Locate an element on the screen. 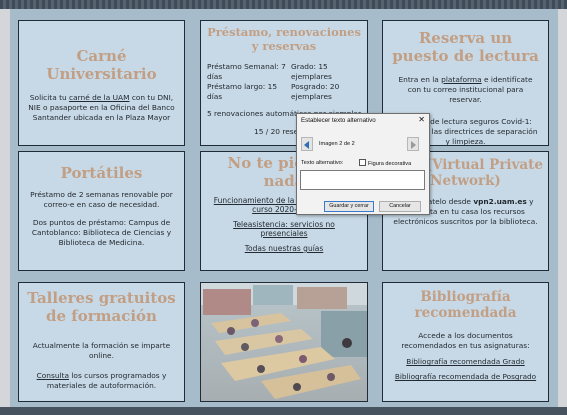  carne-text-pre: Solicita tu is located at coordinates (49, 97).